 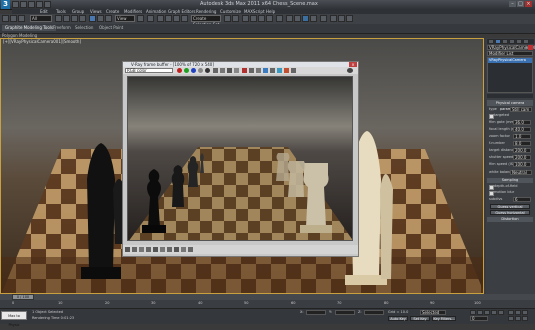 I want to click on maxscript-listener-button: Max to Physic, so click(x=14, y=319).